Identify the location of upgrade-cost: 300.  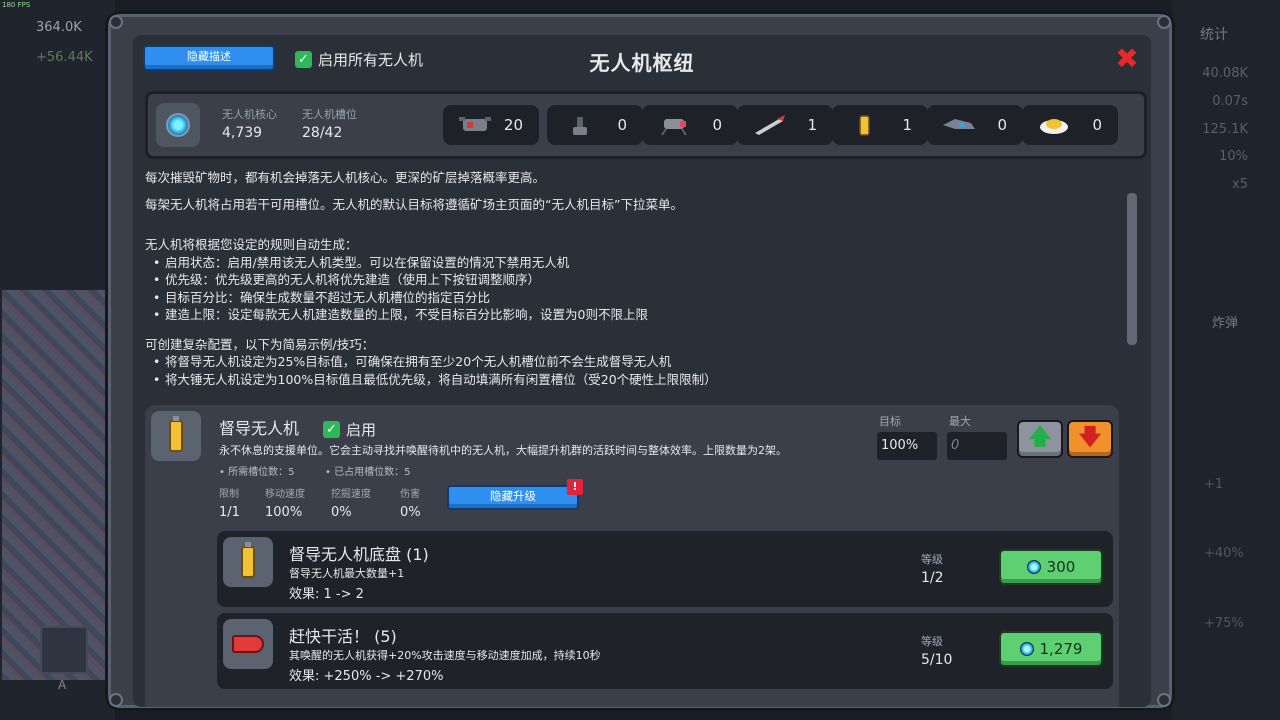
(1061, 567).